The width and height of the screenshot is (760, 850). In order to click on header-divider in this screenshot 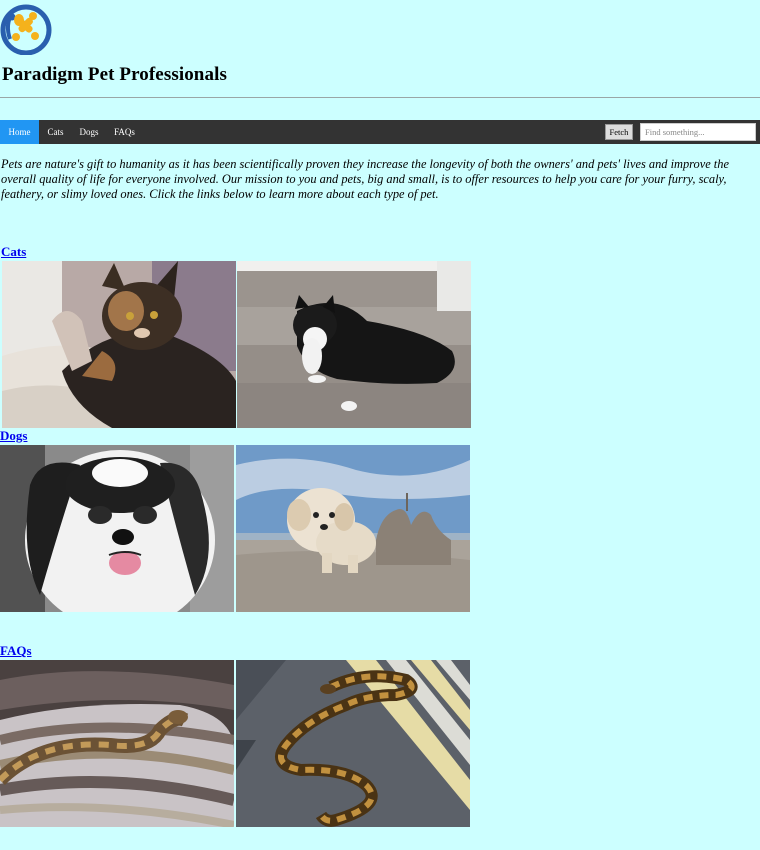, I will do `click(380, 97)`.